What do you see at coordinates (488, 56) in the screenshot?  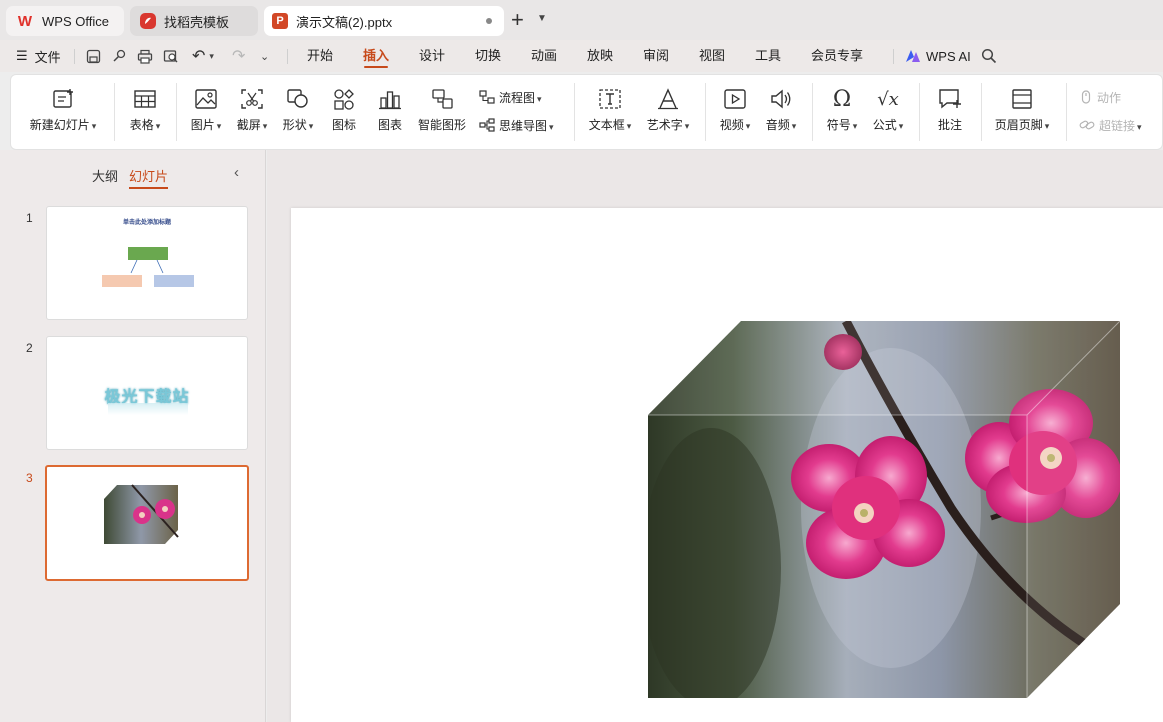 I see `menu-tab-transition: 切换` at bounding box center [488, 56].